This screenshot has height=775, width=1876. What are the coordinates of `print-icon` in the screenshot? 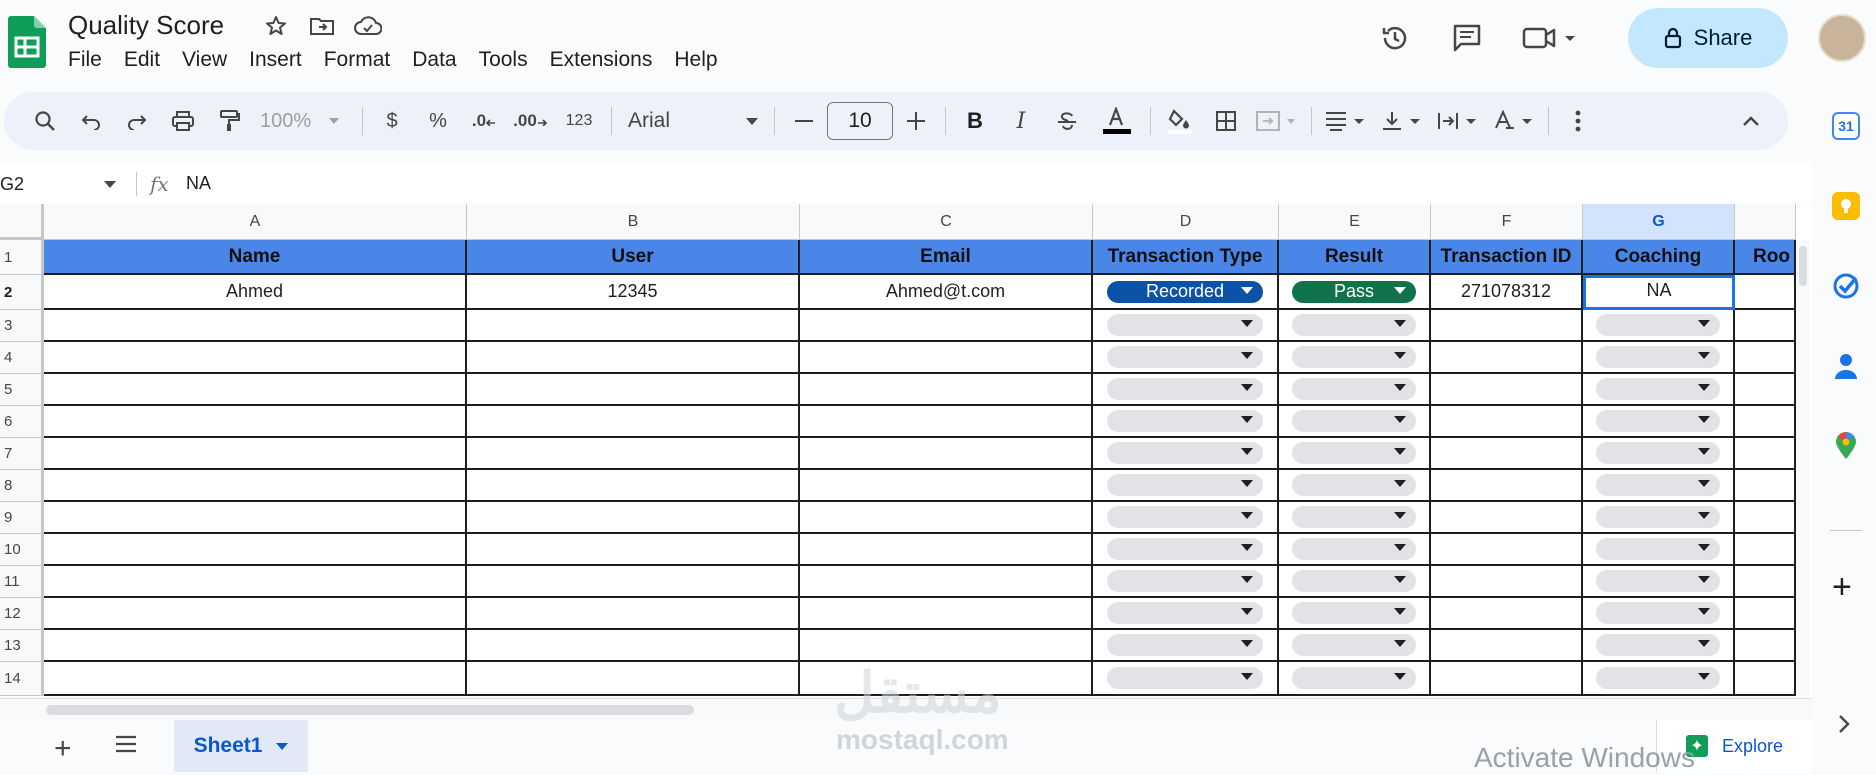 It's located at (183, 121).